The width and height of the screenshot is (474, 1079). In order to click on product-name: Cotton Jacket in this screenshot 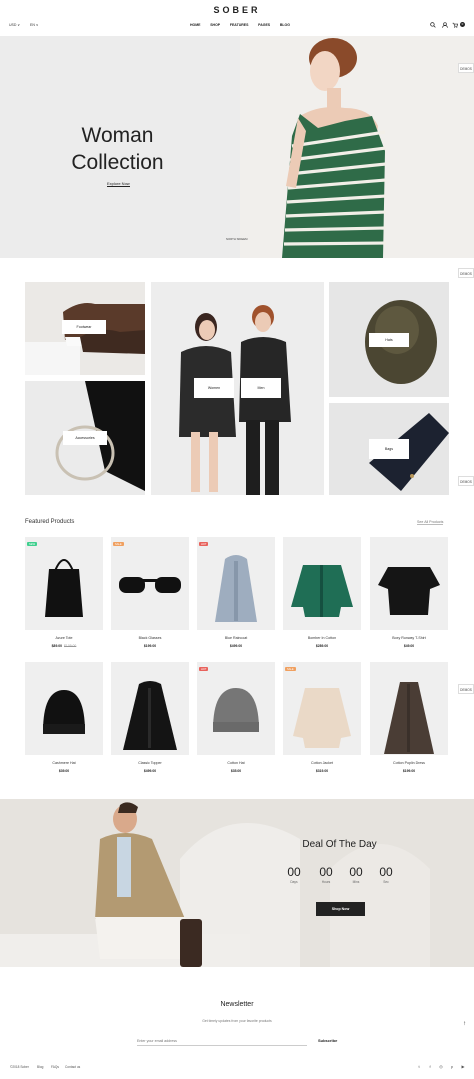, I will do `click(322, 763)`.